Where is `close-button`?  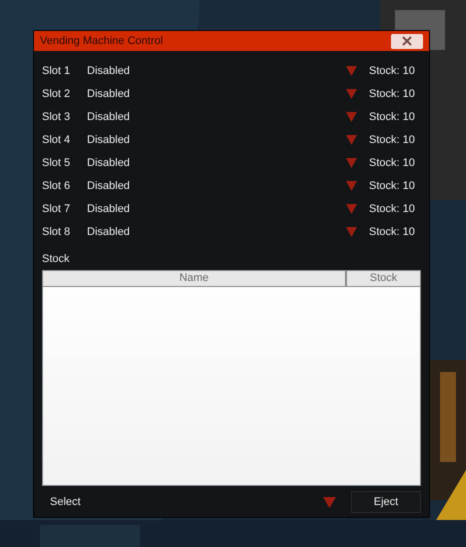
close-button is located at coordinates (407, 41).